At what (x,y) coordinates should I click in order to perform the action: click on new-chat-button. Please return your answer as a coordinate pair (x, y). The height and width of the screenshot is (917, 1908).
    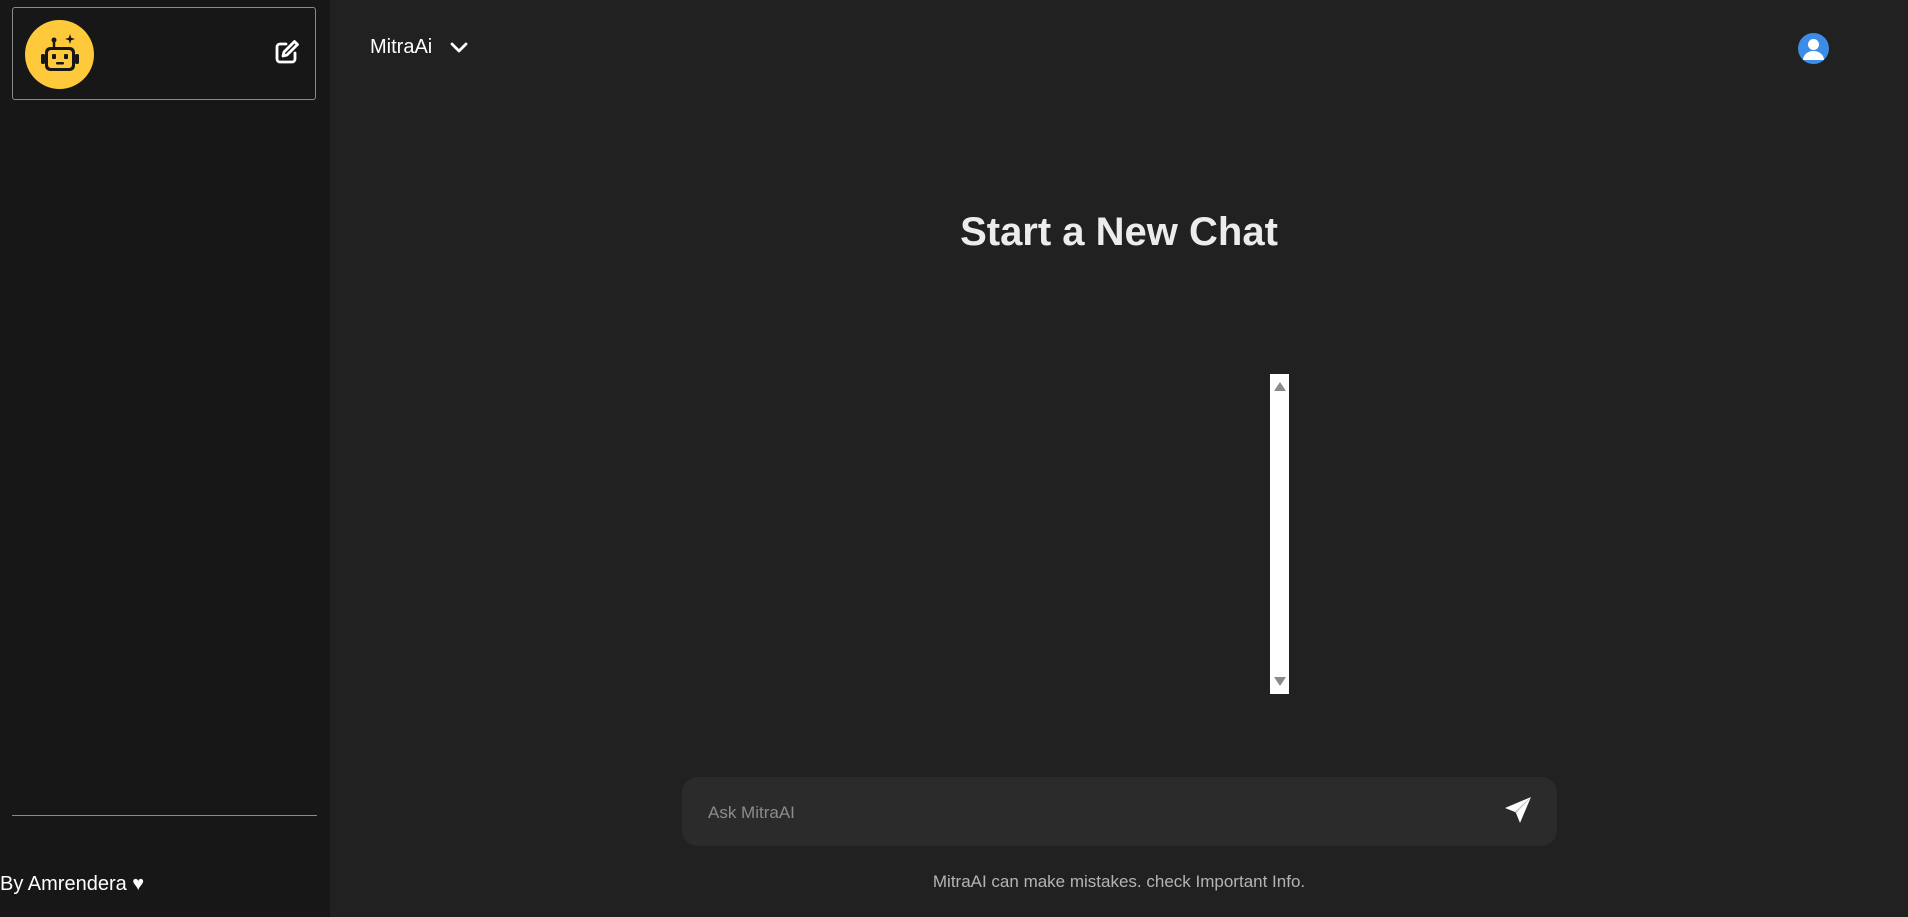
    Looking at the image, I should click on (287, 54).